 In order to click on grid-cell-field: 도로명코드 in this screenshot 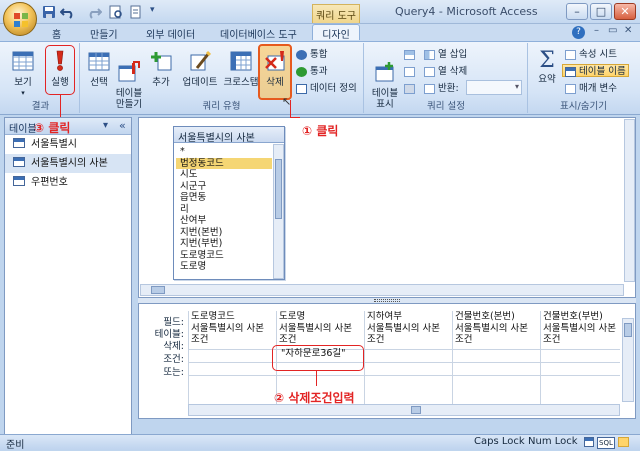, I will do `click(232, 317)`.